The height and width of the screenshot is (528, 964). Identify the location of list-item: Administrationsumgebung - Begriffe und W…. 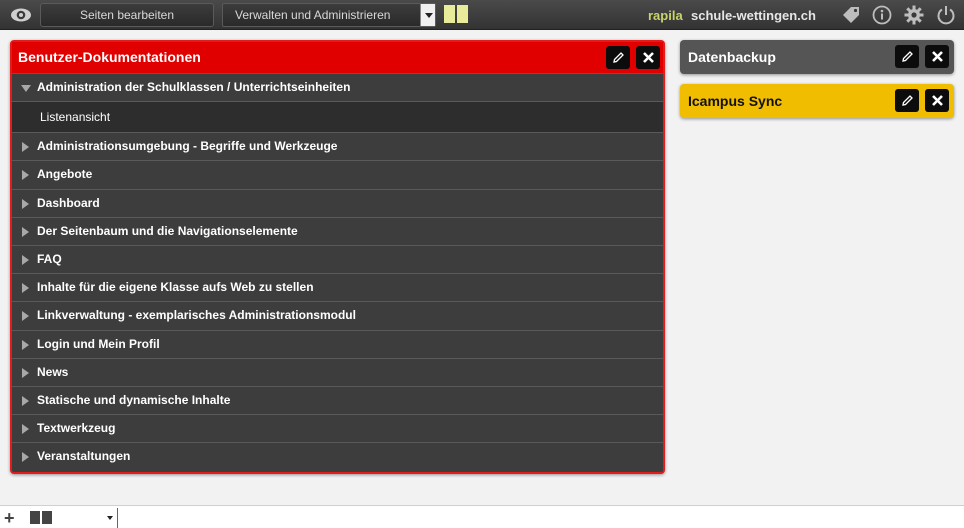
(337, 146).